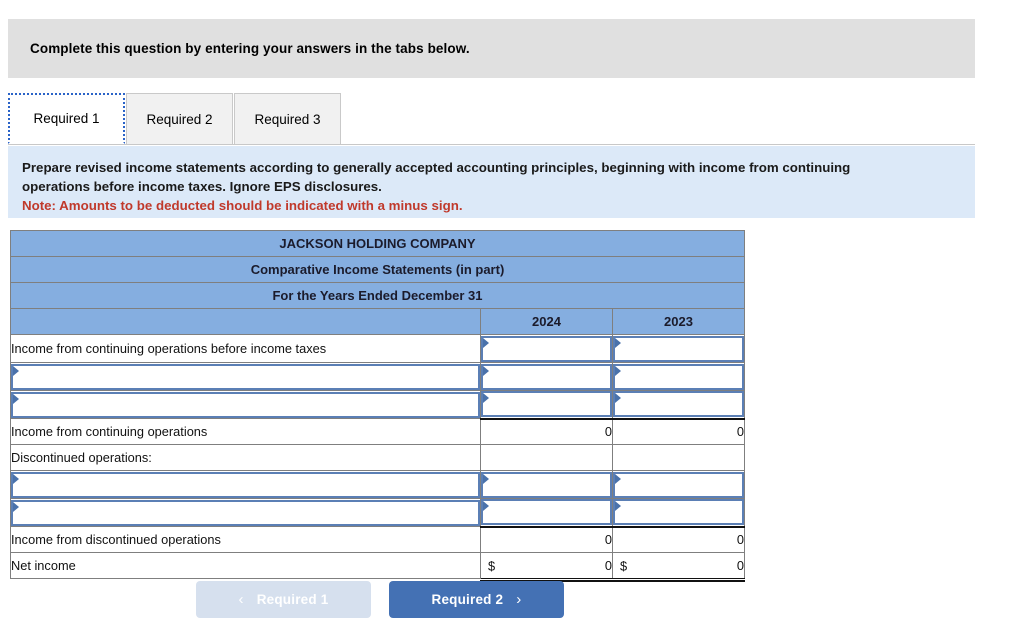  What do you see at coordinates (678, 431) in the screenshot?
I see `value-income-continuing-2023: 0` at bounding box center [678, 431].